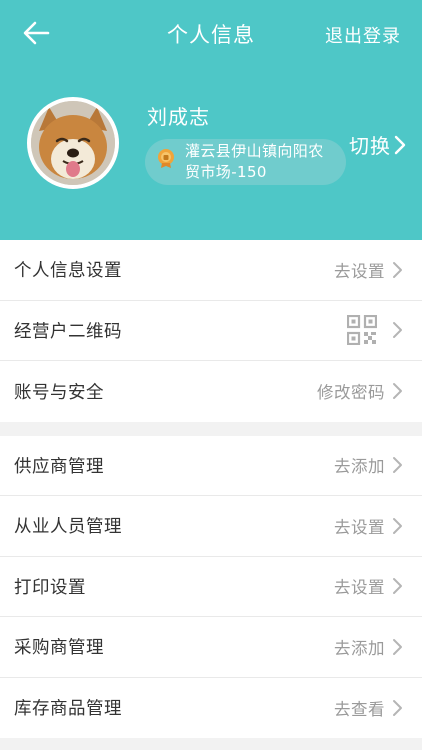  I want to click on avatar, so click(73, 143).